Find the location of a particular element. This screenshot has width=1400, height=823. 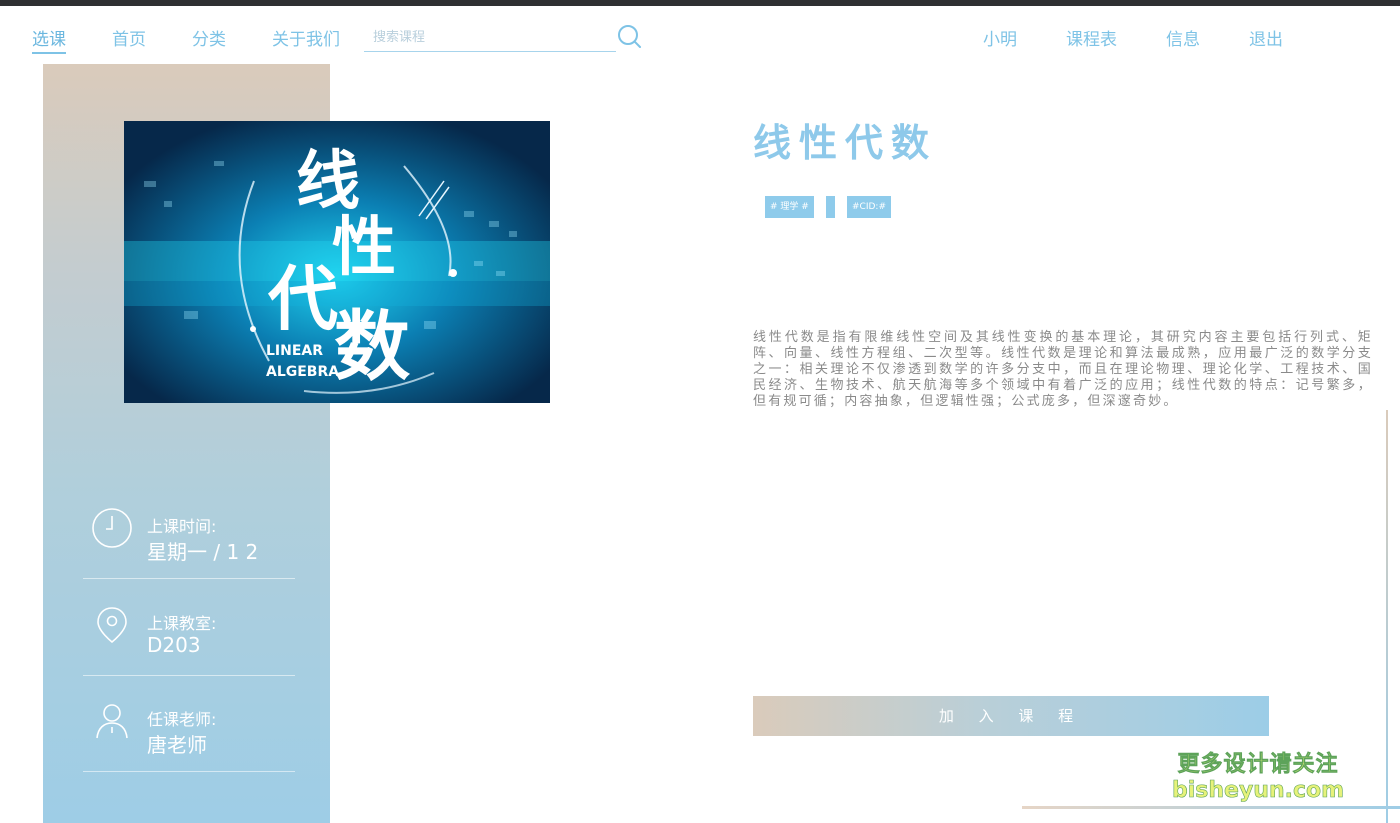

info-row-teacher: 任课老师: 唐老师 is located at coordinates (189, 724).